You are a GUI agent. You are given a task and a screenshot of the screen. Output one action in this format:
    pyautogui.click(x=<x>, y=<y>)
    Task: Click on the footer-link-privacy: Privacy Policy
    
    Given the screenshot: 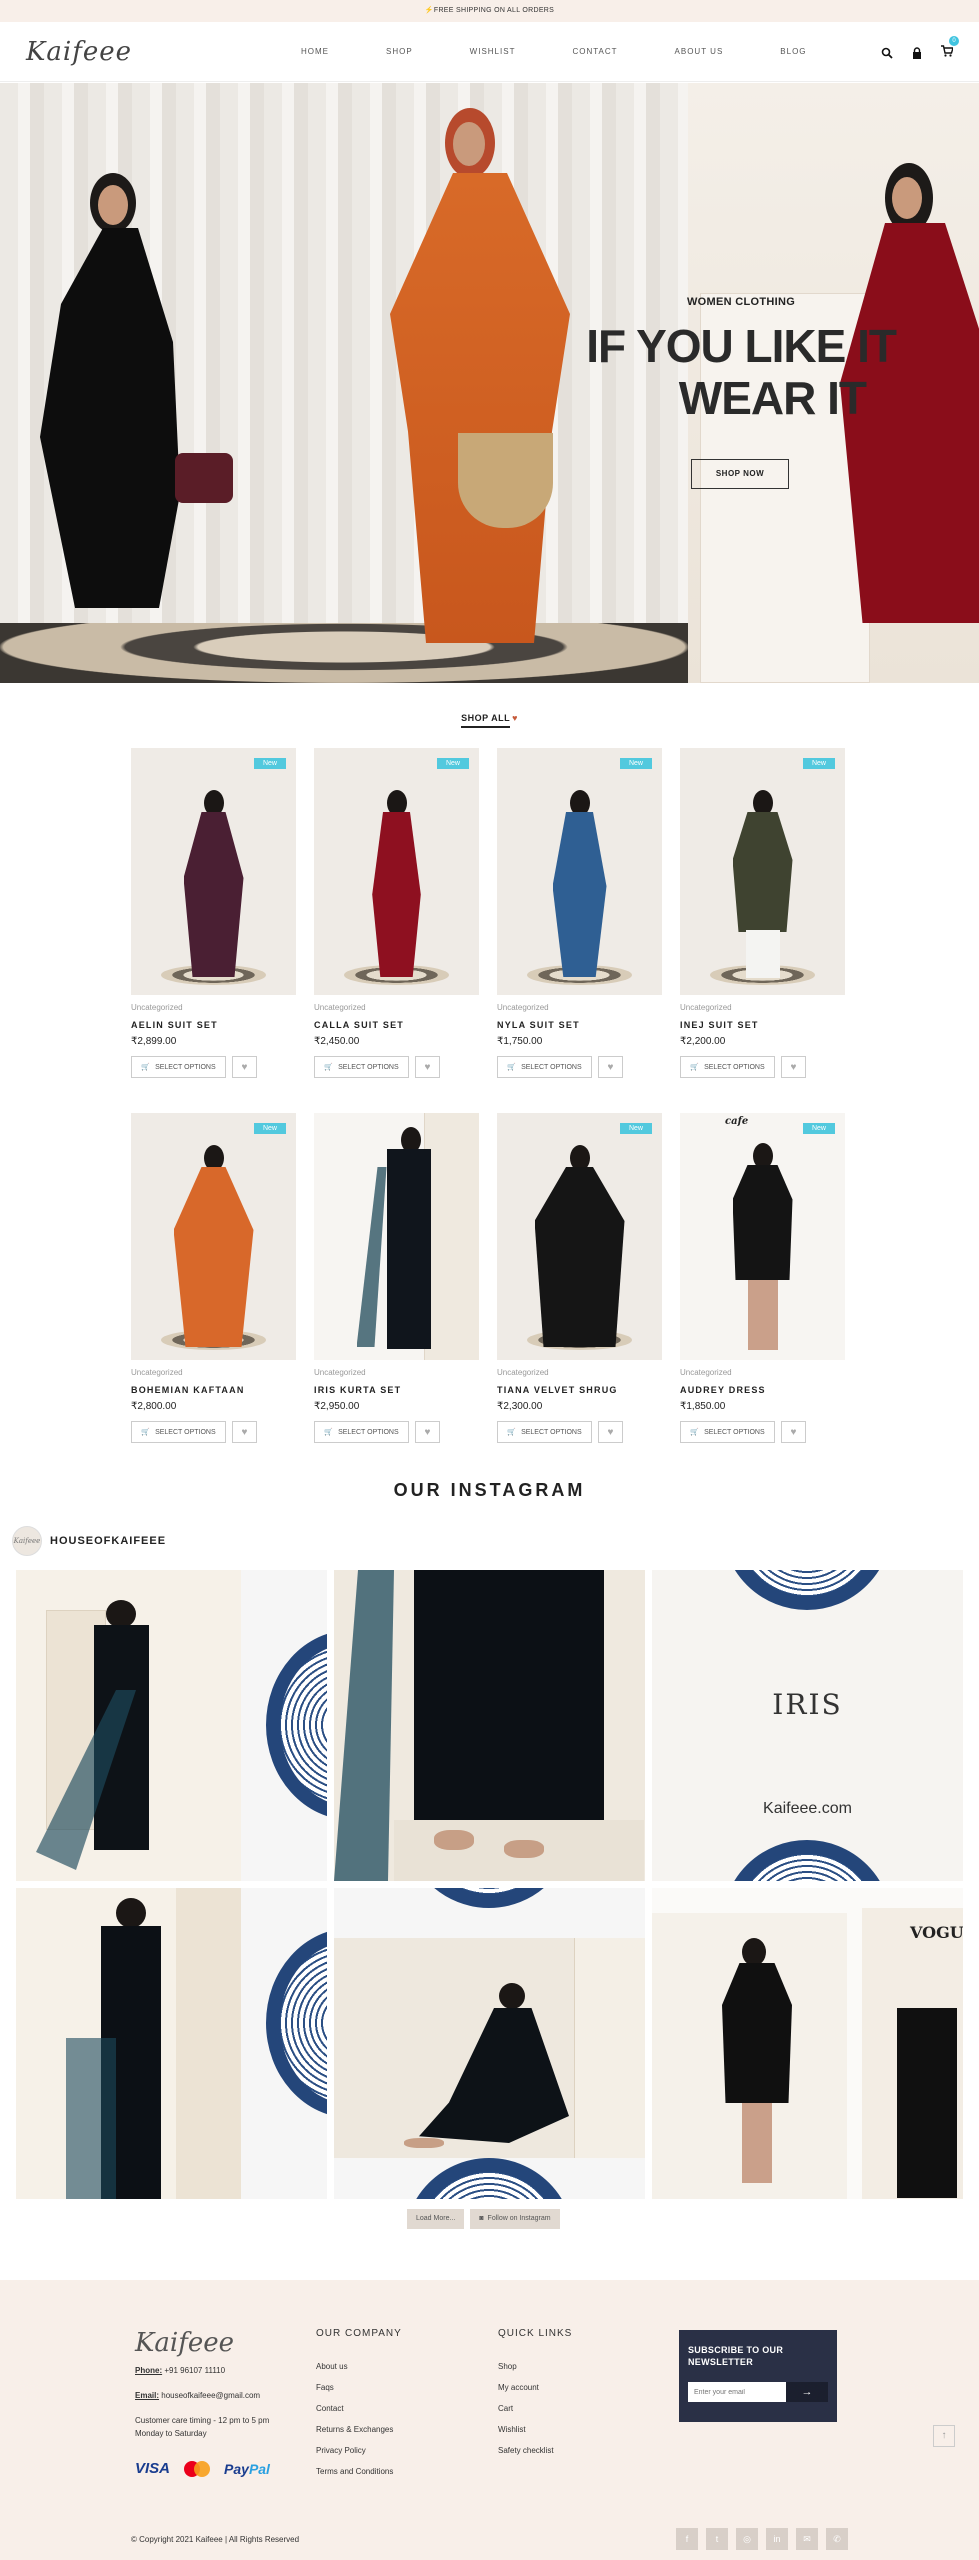 What is the action you would take?
    pyautogui.click(x=359, y=2450)
    